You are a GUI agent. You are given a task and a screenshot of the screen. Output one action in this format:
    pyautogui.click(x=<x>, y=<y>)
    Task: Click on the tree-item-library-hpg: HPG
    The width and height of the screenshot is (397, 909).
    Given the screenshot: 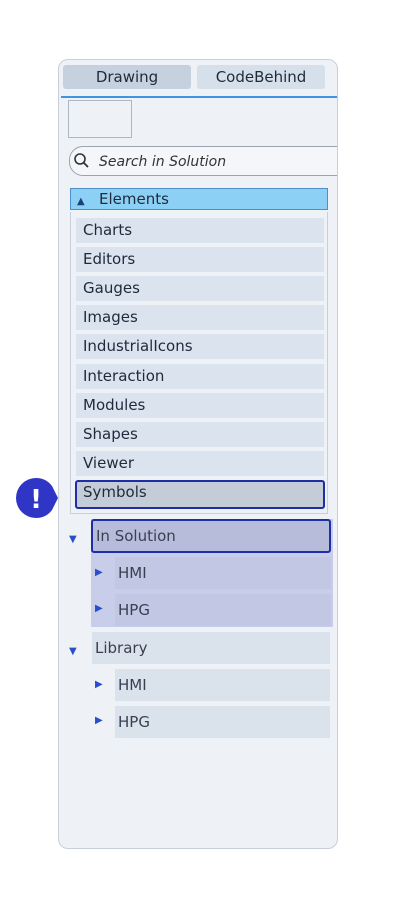 What is the action you would take?
    pyautogui.click(x=222, y=722)
    